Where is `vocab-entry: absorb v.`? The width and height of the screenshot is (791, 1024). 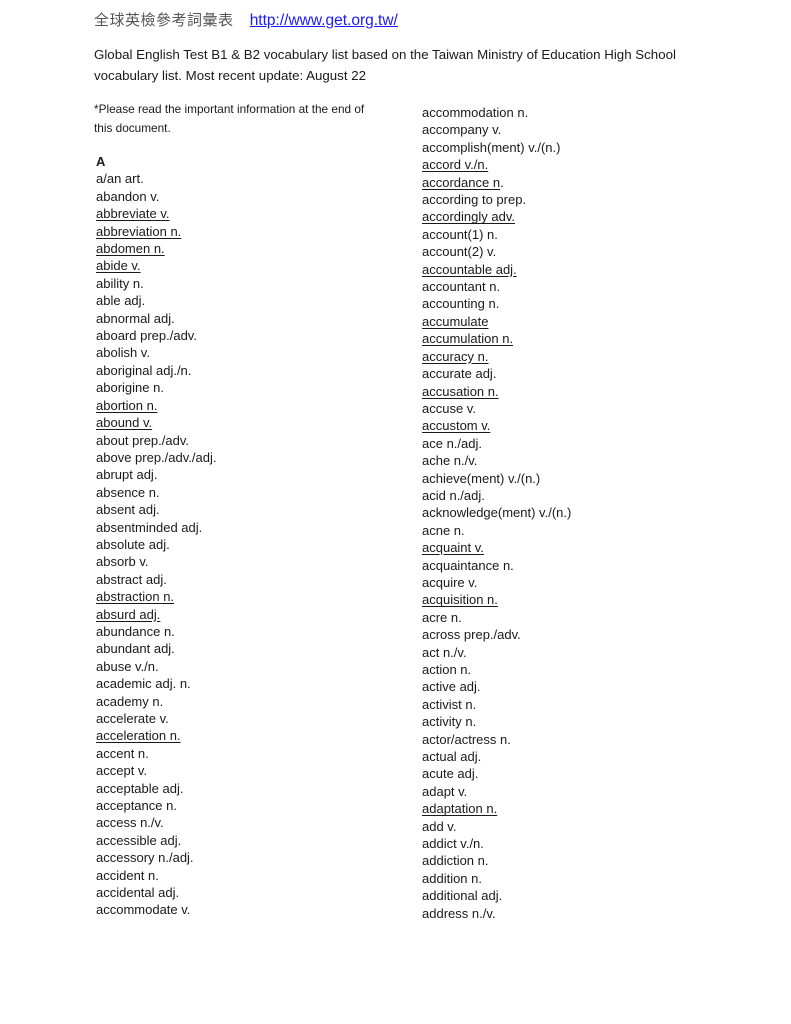 vocab-entry: absorb v. is located at coordinates (122, 562).